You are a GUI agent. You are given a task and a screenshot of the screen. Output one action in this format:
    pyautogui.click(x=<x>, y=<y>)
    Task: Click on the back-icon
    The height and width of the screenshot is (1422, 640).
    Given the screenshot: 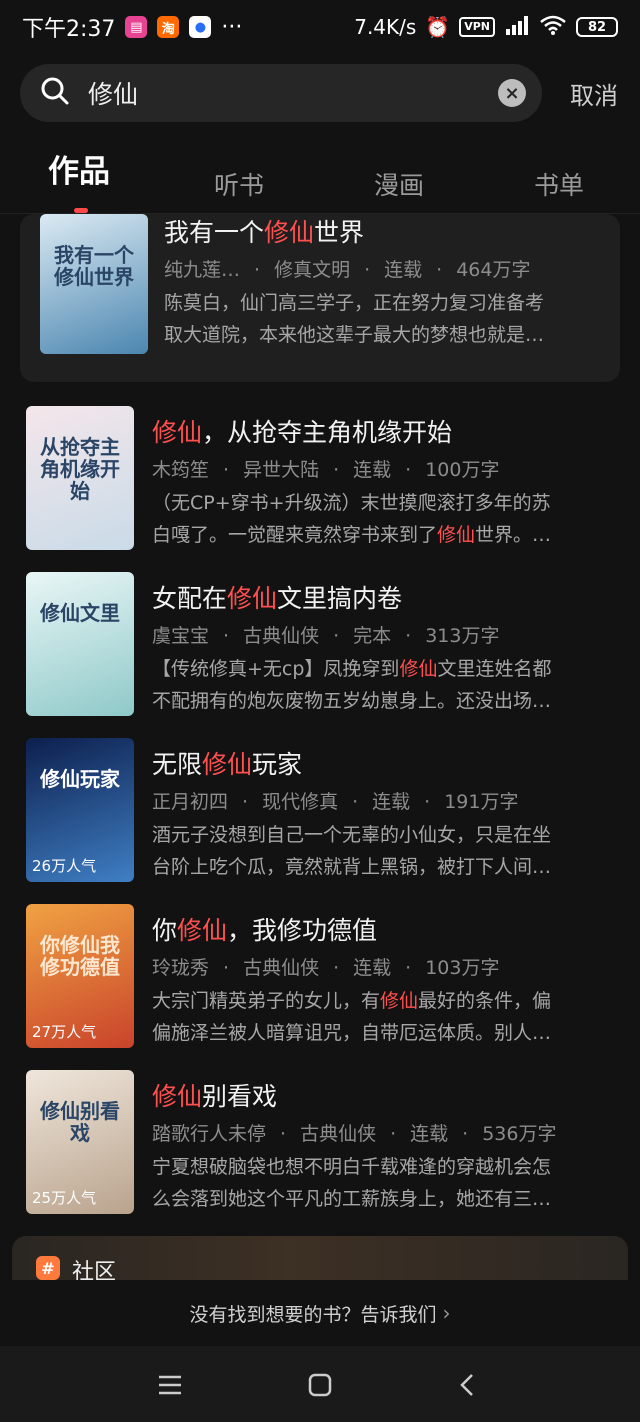 What is the action you would take?
    pyautogui.click(x=468, y=1385)
    